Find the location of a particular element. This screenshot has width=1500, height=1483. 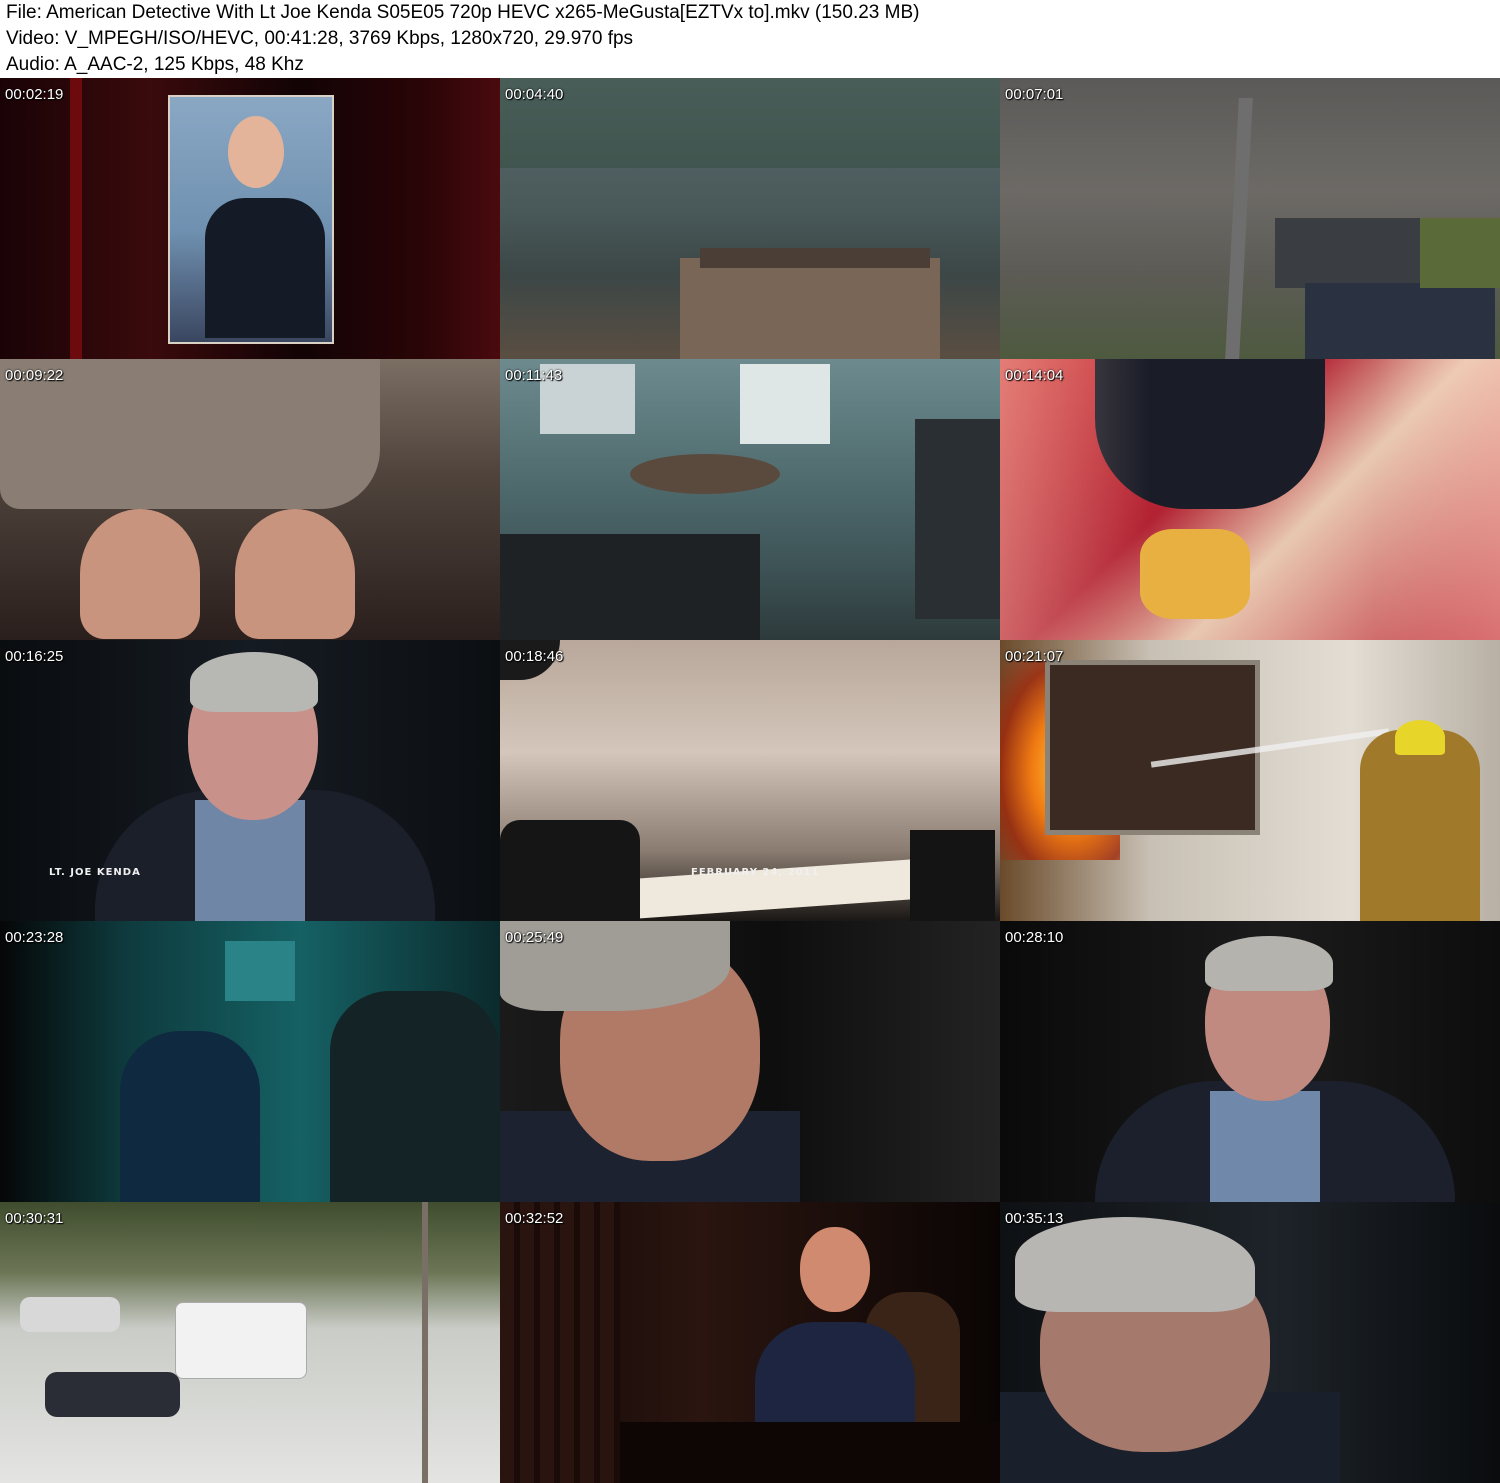

street-shape is located at coordinates (1239, 228).